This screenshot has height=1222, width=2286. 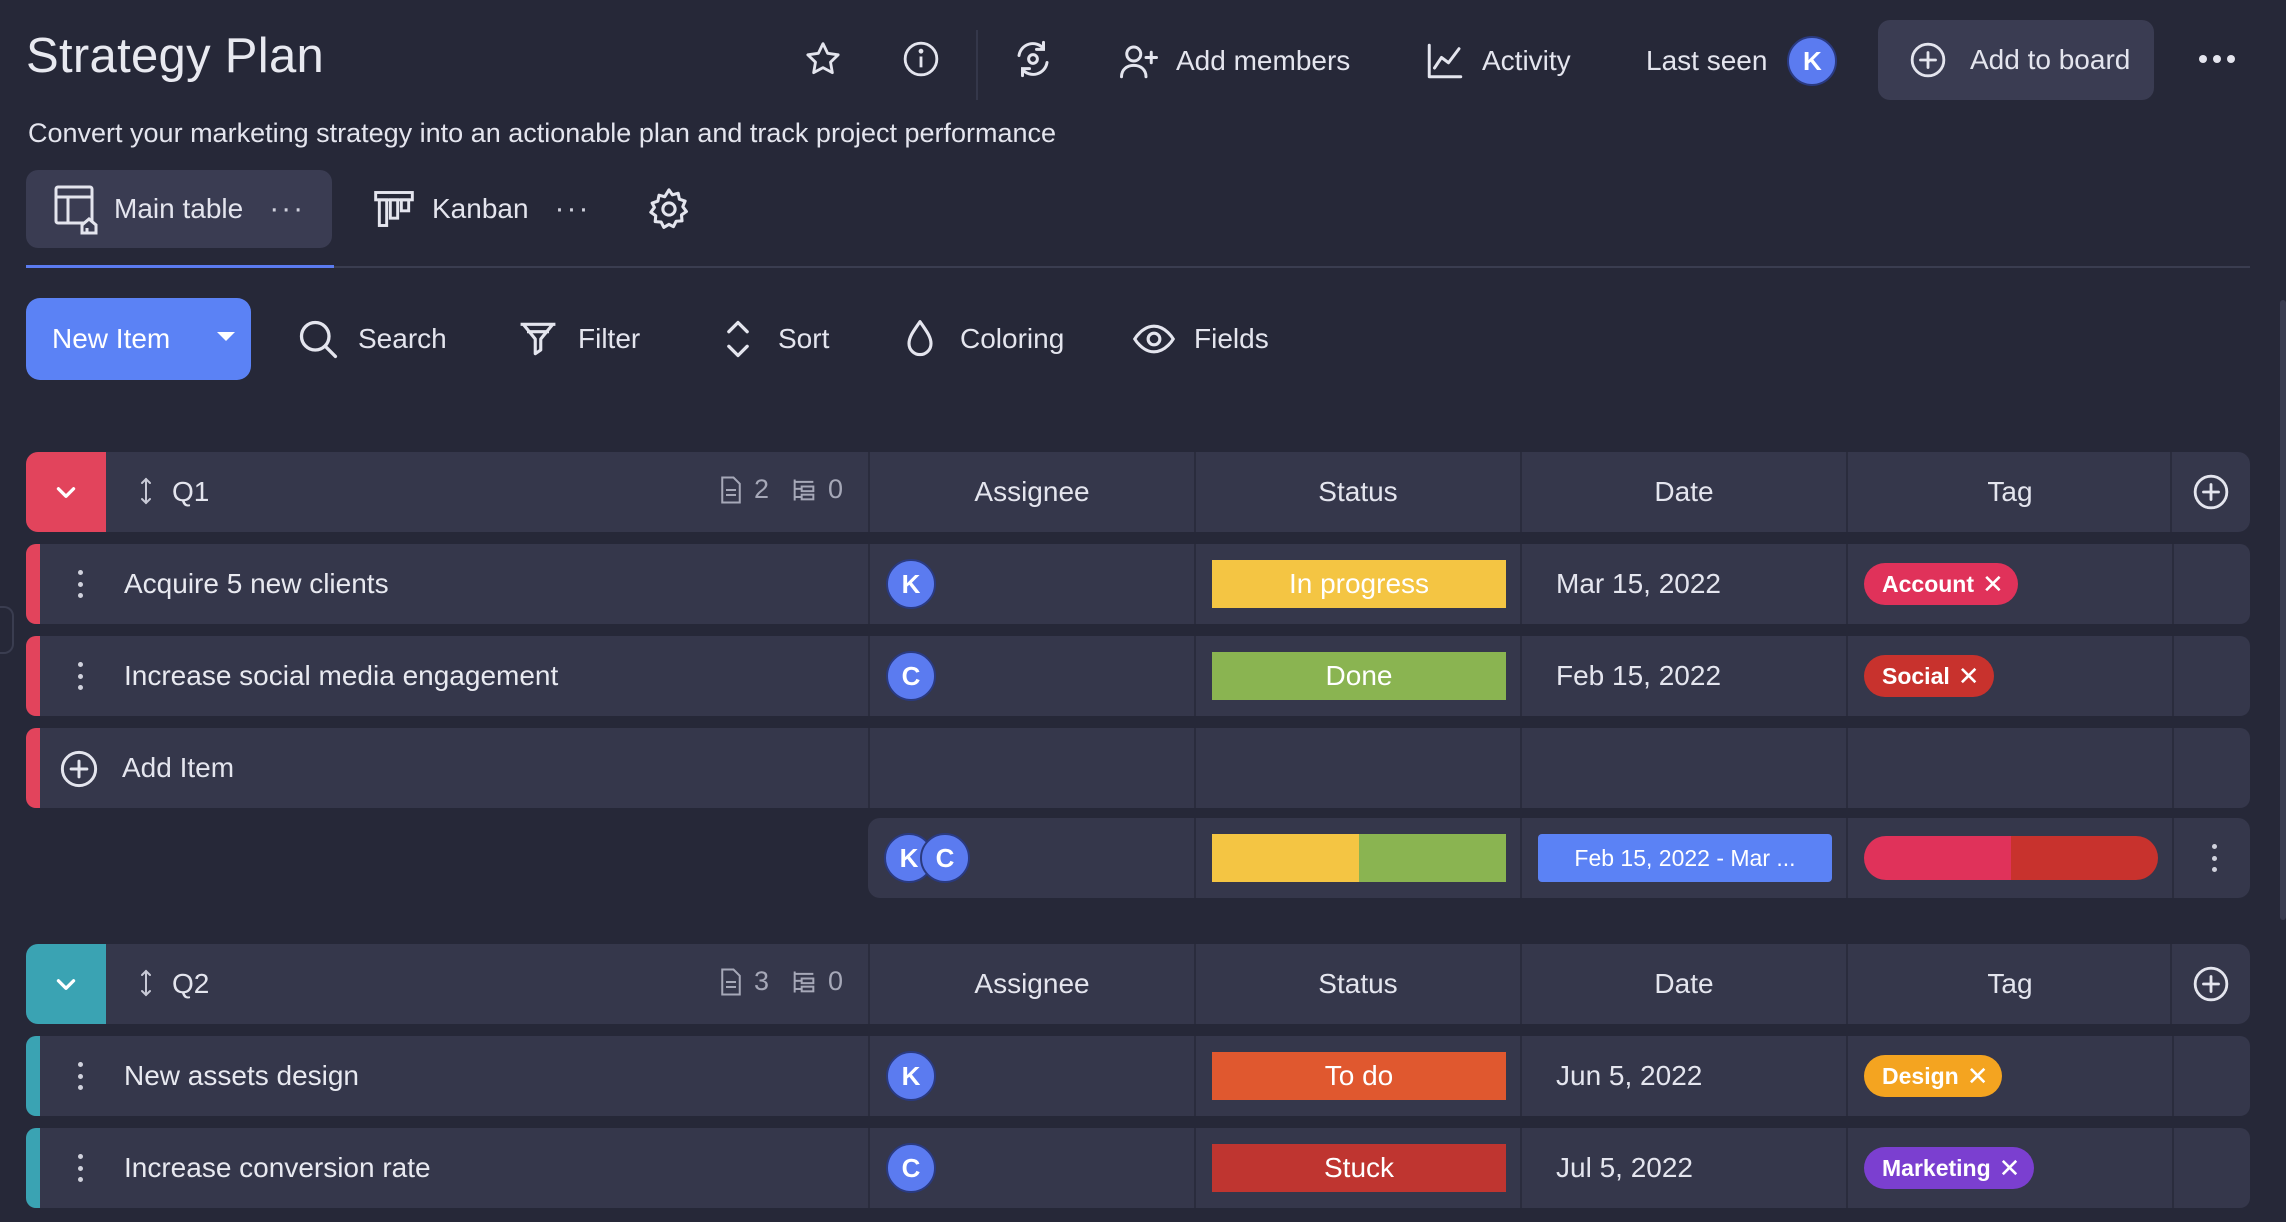 I want to click on add-members-button: Add members, so click(x=1234, y=61).